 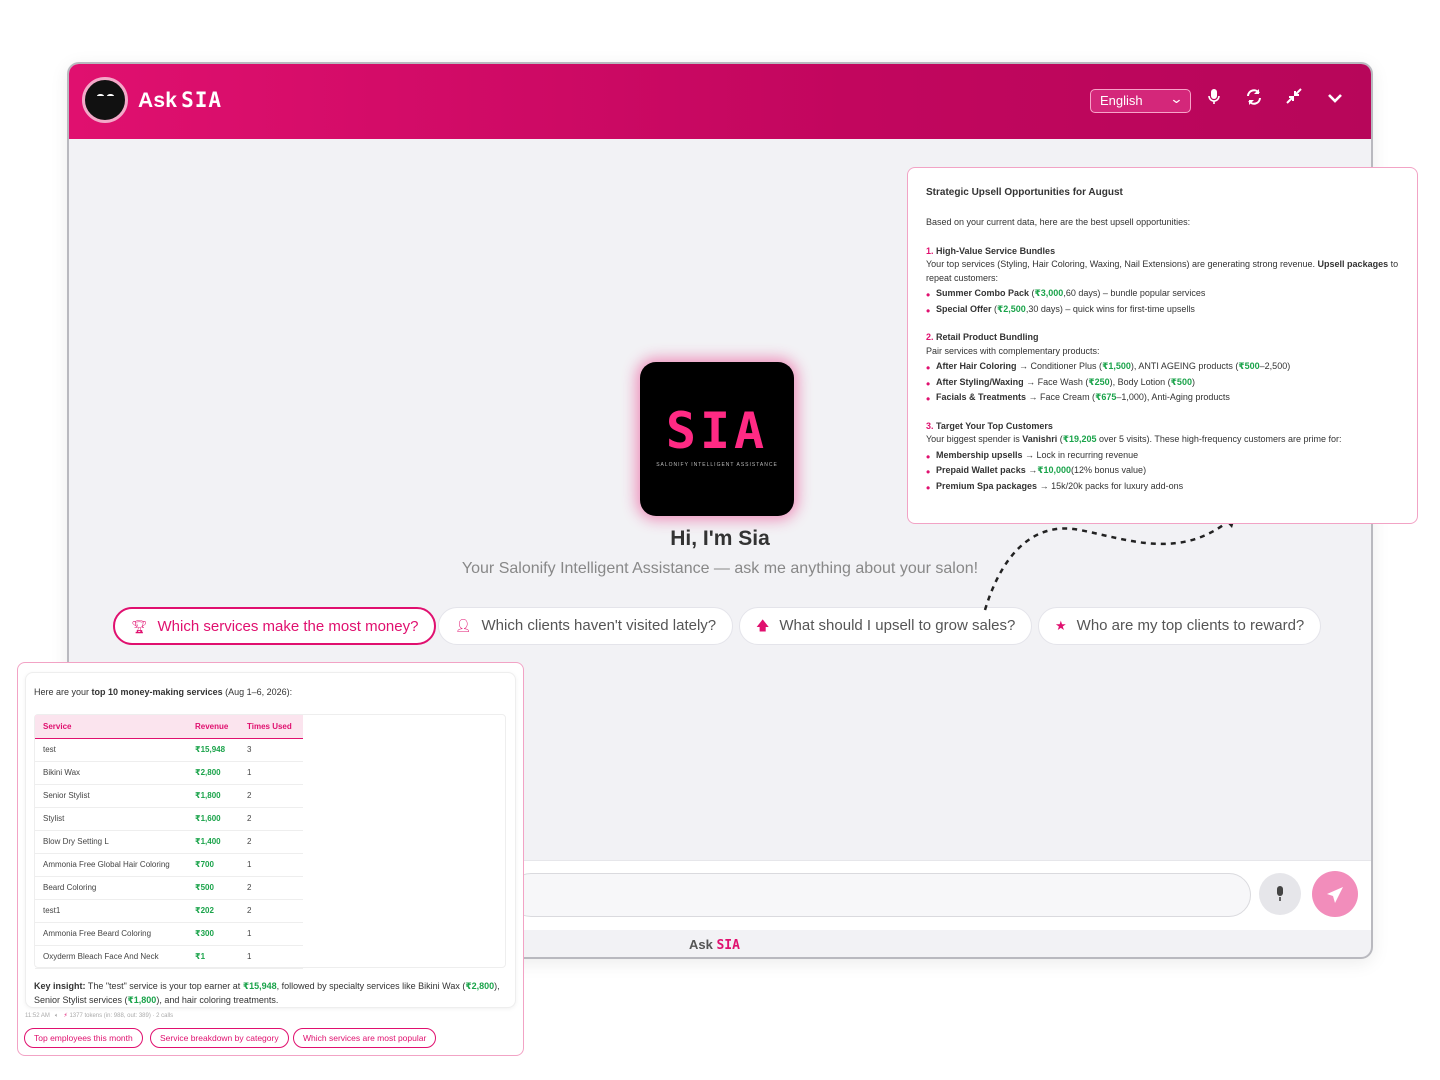 What do you see at coordinates (213, 773) in the screenshot?
I see `revenue-cell: ₹2,800` at bounding box center [213, 773].